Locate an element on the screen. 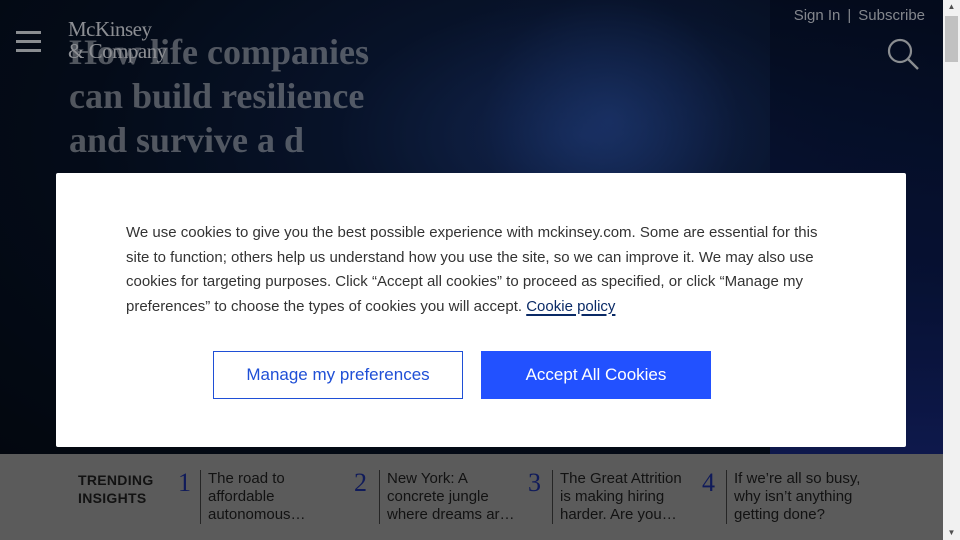 The image size is (960, 540). cookie-policy-link: Cookie policy is located at coordinates (570, 306).